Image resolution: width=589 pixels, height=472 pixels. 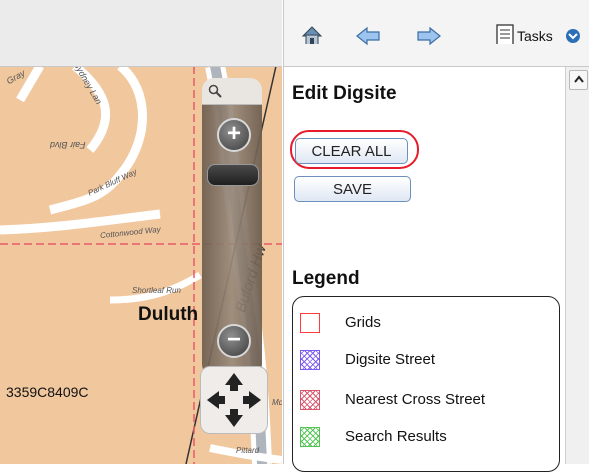 What do you see at coordinates (535, 36) in the screenshot?
I see `tasks-menu-label: Tasks` at bounding box center [535, 36].